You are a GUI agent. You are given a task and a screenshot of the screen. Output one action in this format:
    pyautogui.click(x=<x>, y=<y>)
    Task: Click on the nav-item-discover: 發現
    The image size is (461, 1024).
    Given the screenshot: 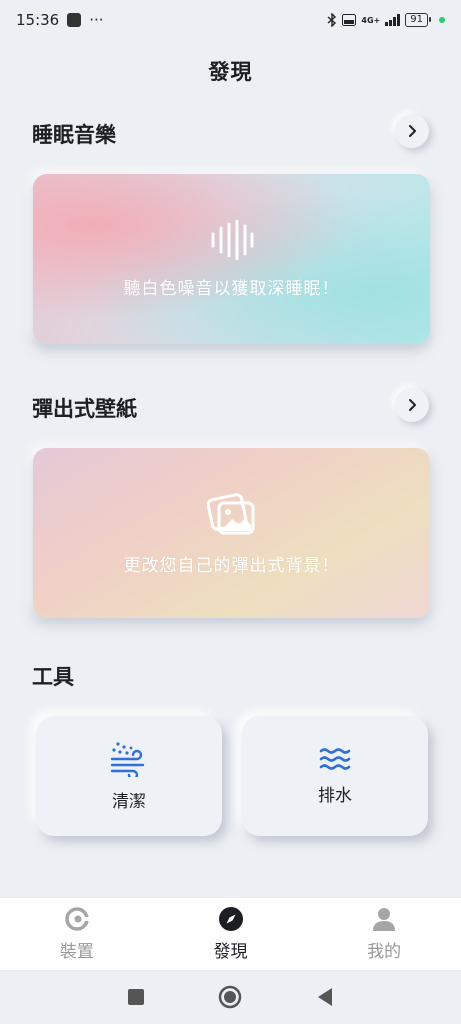 What is the action you would take?
    pyautogui.click(x=231, y=934)
    